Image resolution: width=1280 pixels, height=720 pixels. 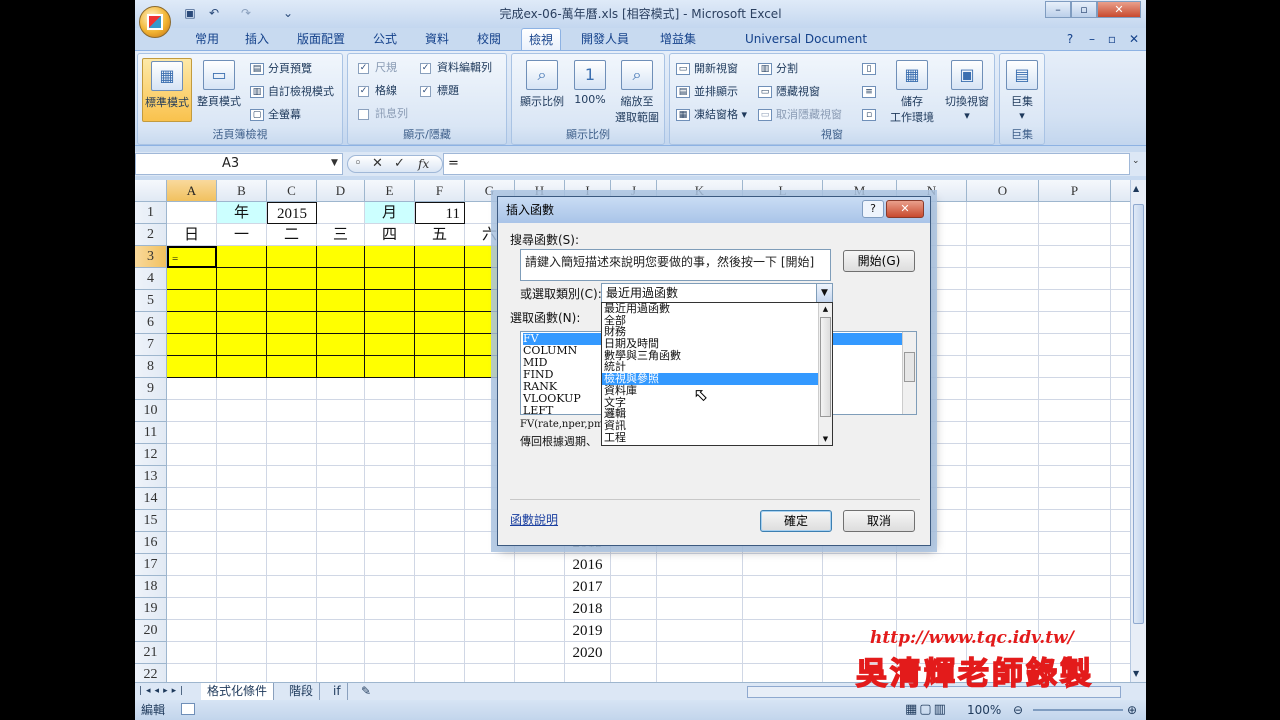 I want to click on cell-a2: 日, so click(x=192, y=235).